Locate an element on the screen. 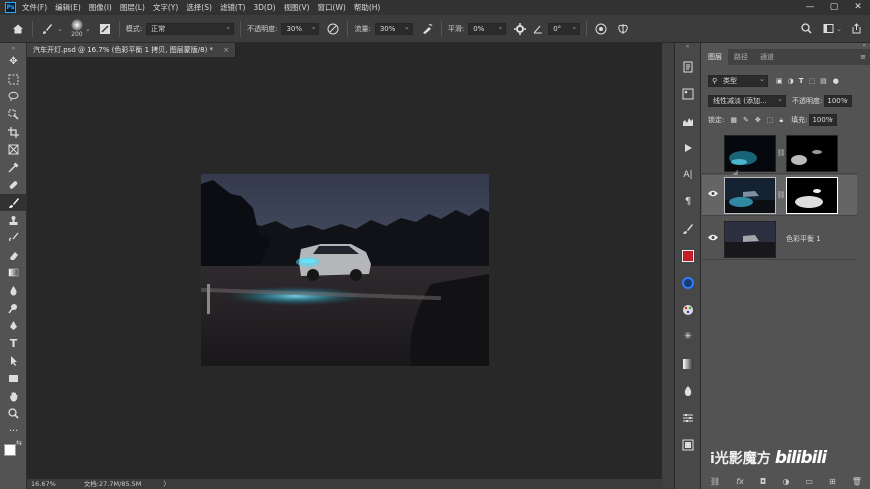  smoothing-settings-icon is located at coordinates (520, 29).